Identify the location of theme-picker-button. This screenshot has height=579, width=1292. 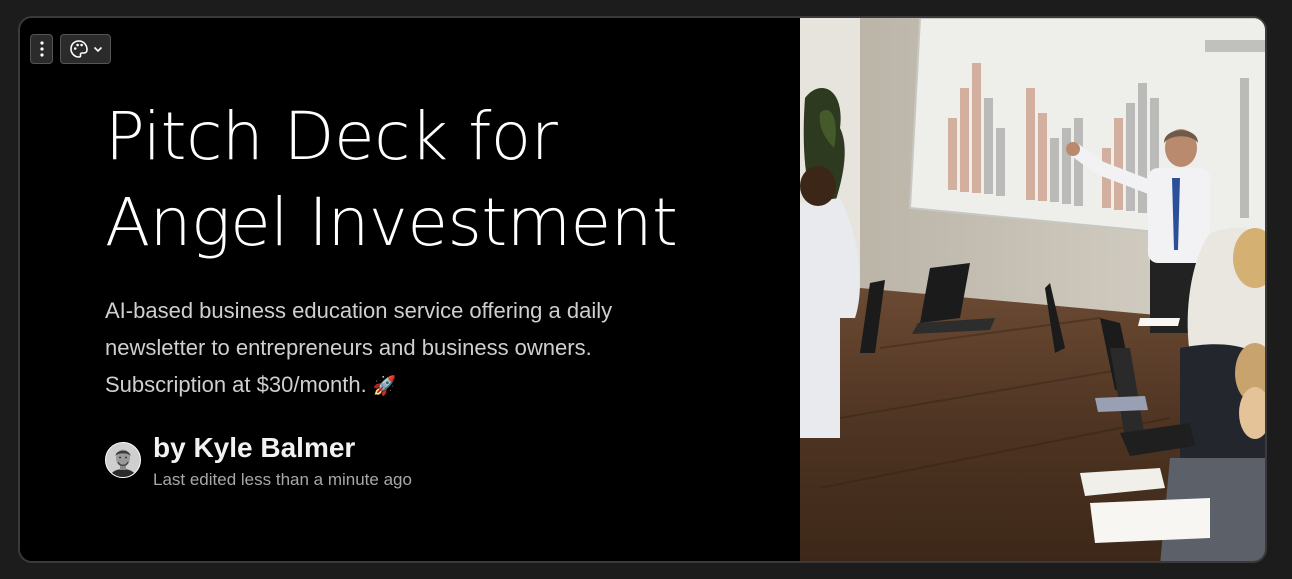
(85, 49).